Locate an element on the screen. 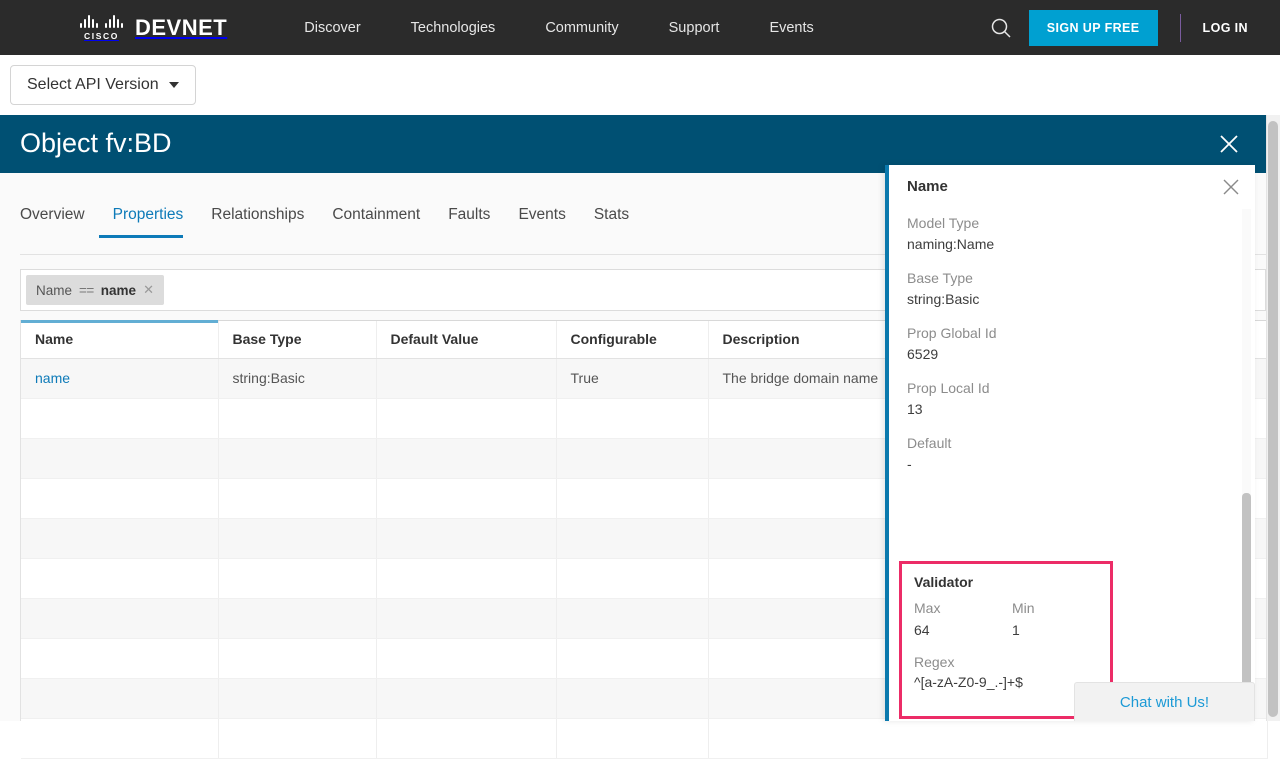 This screenshot has height=759, width=1280. tab-properties: Properties is located at coordinates (148, 222).